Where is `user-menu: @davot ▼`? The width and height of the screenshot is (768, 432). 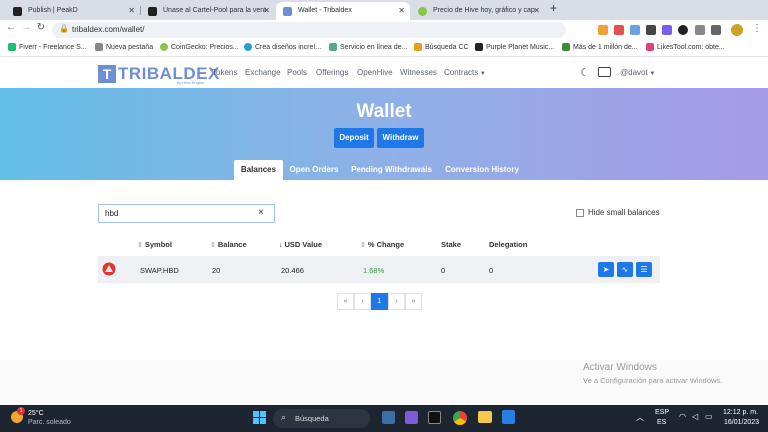 user-menu: @davot ▼ is located at coordinates (637, 72).